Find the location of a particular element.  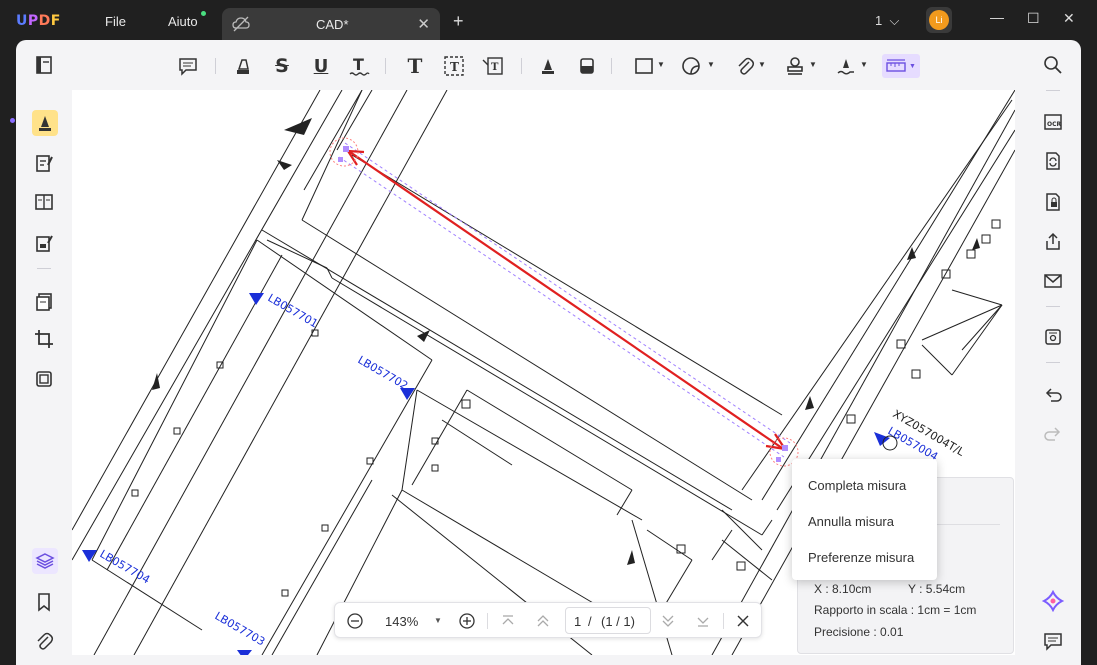

comment-tool-icon is located at coordinates (45, 123).